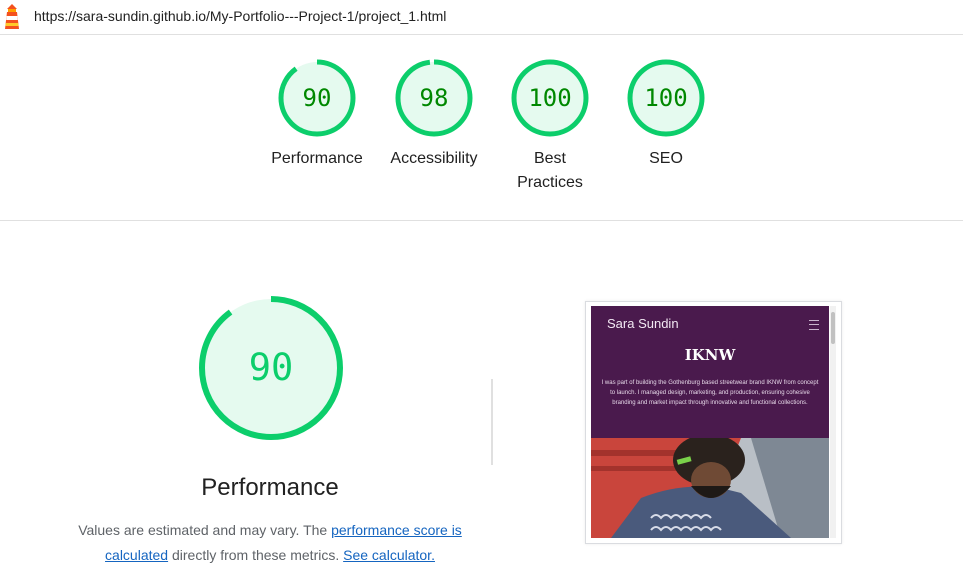 The image size is (963, 580). What do you see at coordinates (492, 422) in the screenshot?
I see `divider` at bounding box center [492, 422].